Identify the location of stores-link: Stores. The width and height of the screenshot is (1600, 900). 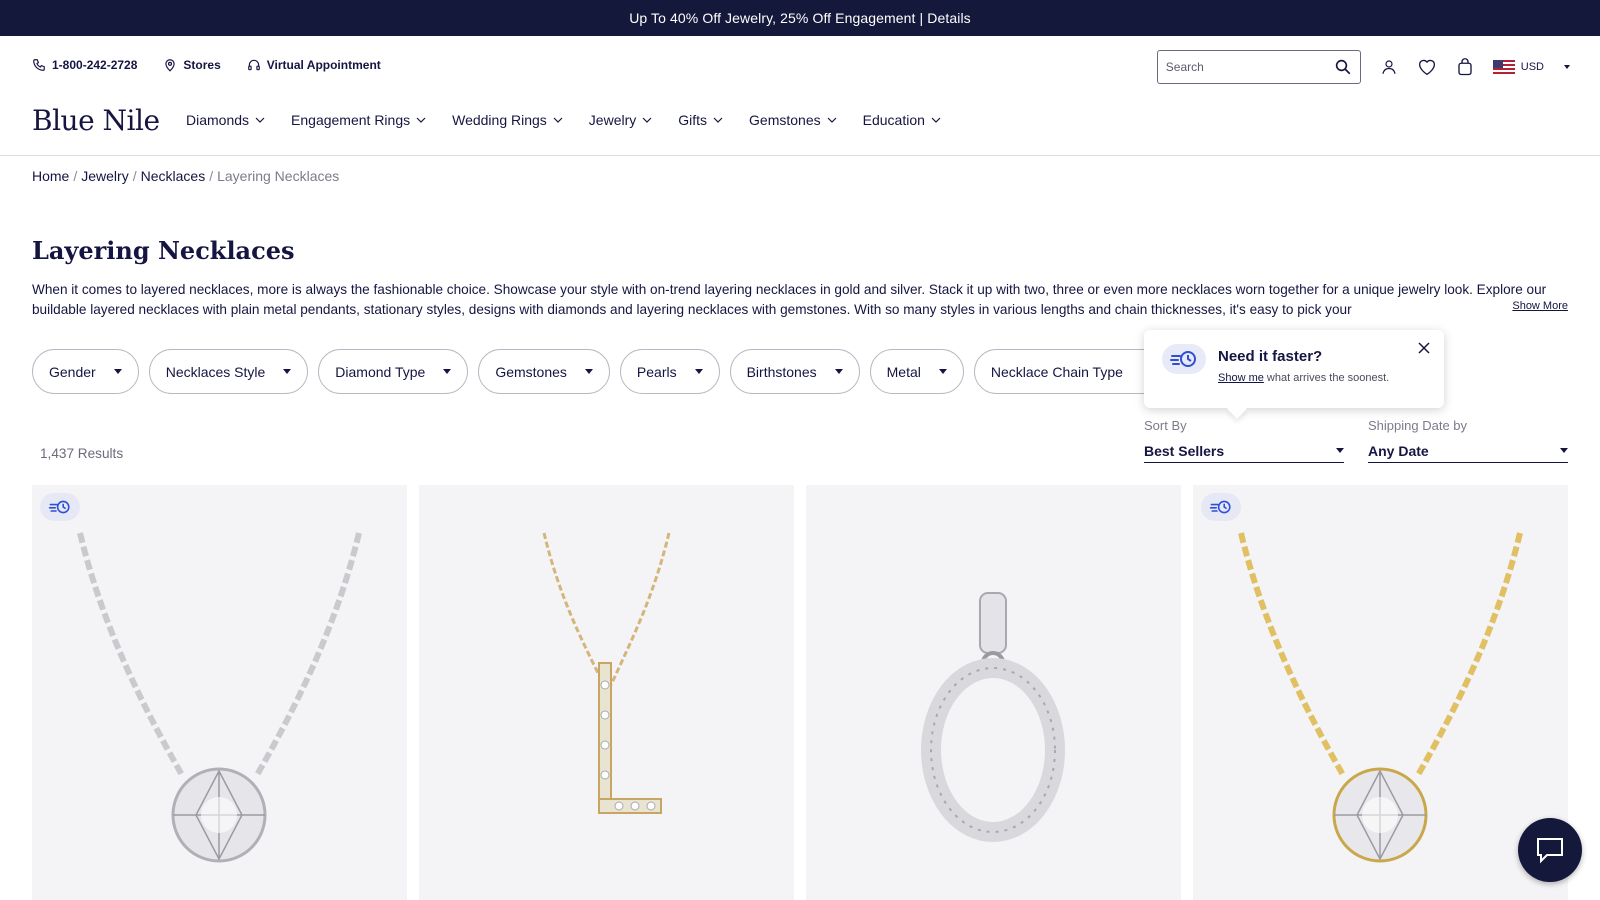
(192, 65).